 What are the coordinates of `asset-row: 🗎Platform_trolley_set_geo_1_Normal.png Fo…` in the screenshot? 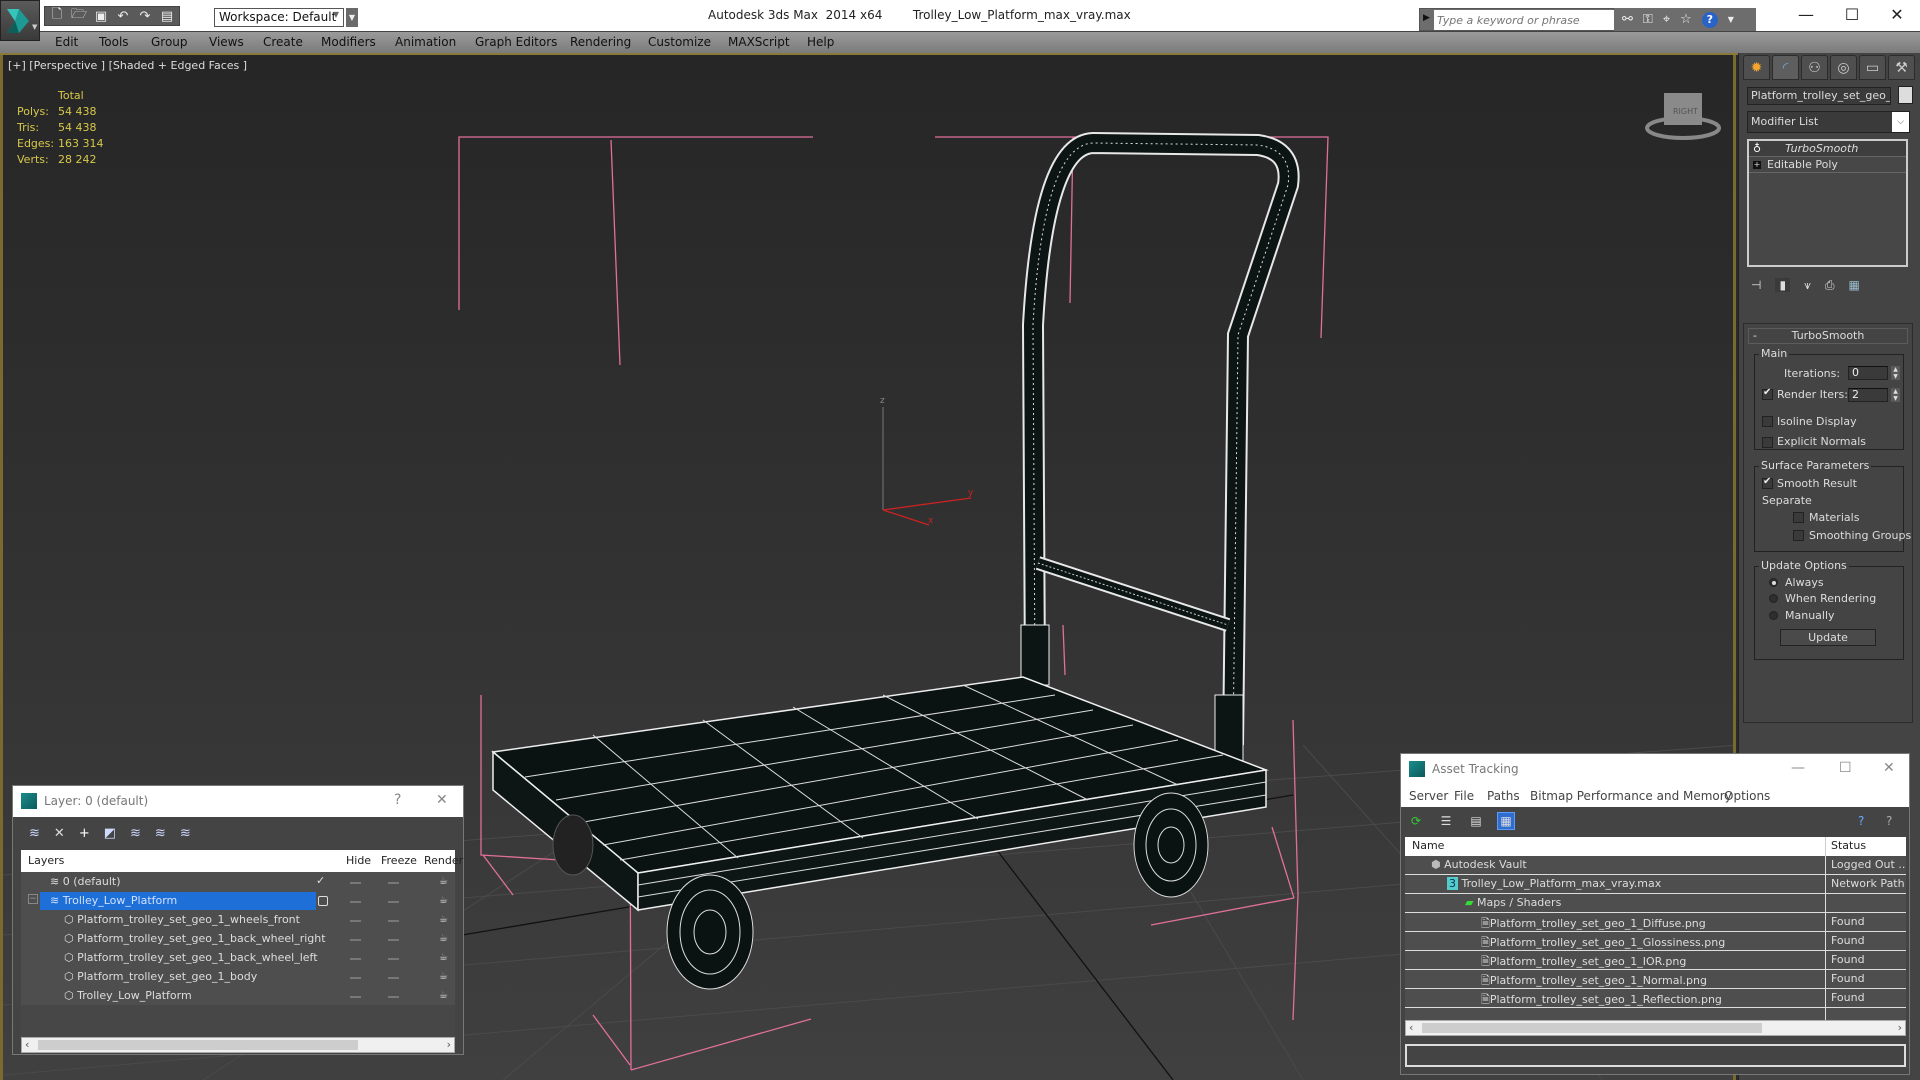 It's located at (1655, 979).